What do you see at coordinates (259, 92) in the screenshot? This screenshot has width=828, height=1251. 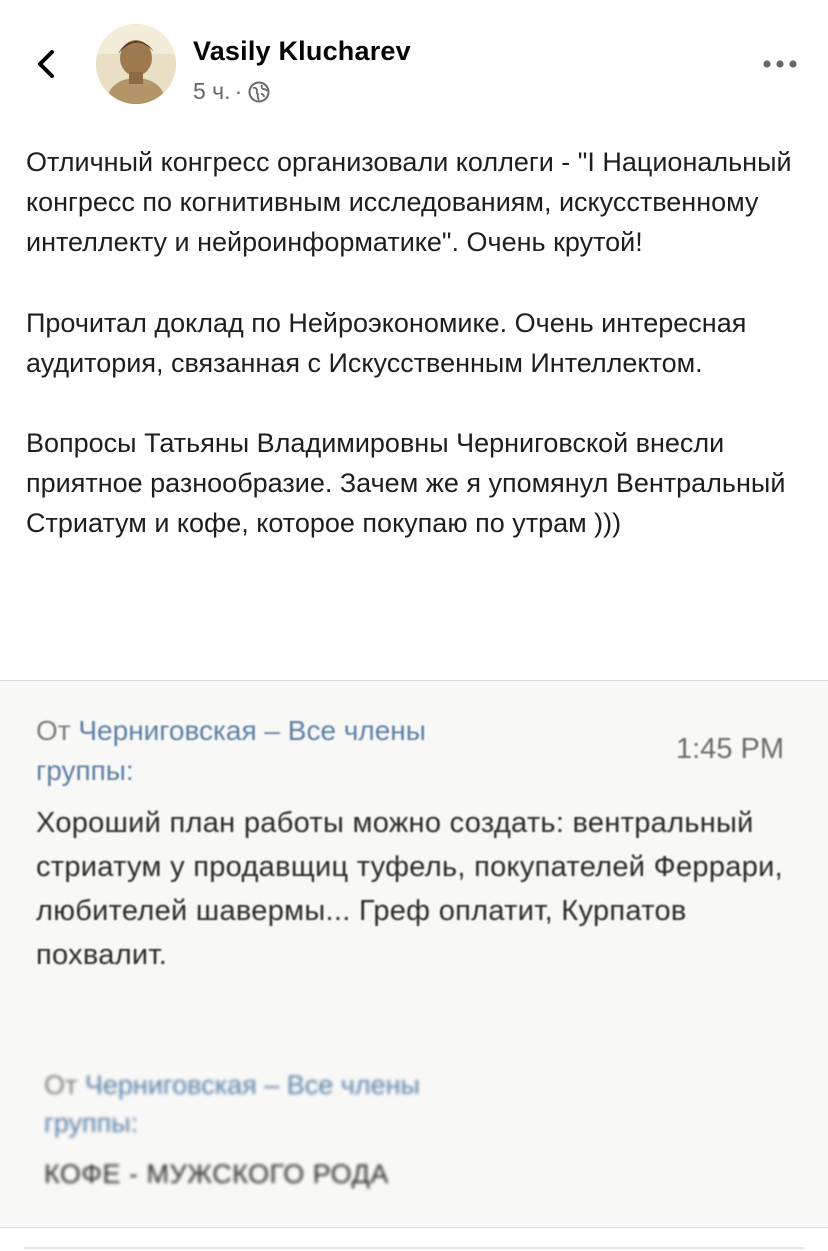 I see `globe-icon` at bounding box center [259, 92].